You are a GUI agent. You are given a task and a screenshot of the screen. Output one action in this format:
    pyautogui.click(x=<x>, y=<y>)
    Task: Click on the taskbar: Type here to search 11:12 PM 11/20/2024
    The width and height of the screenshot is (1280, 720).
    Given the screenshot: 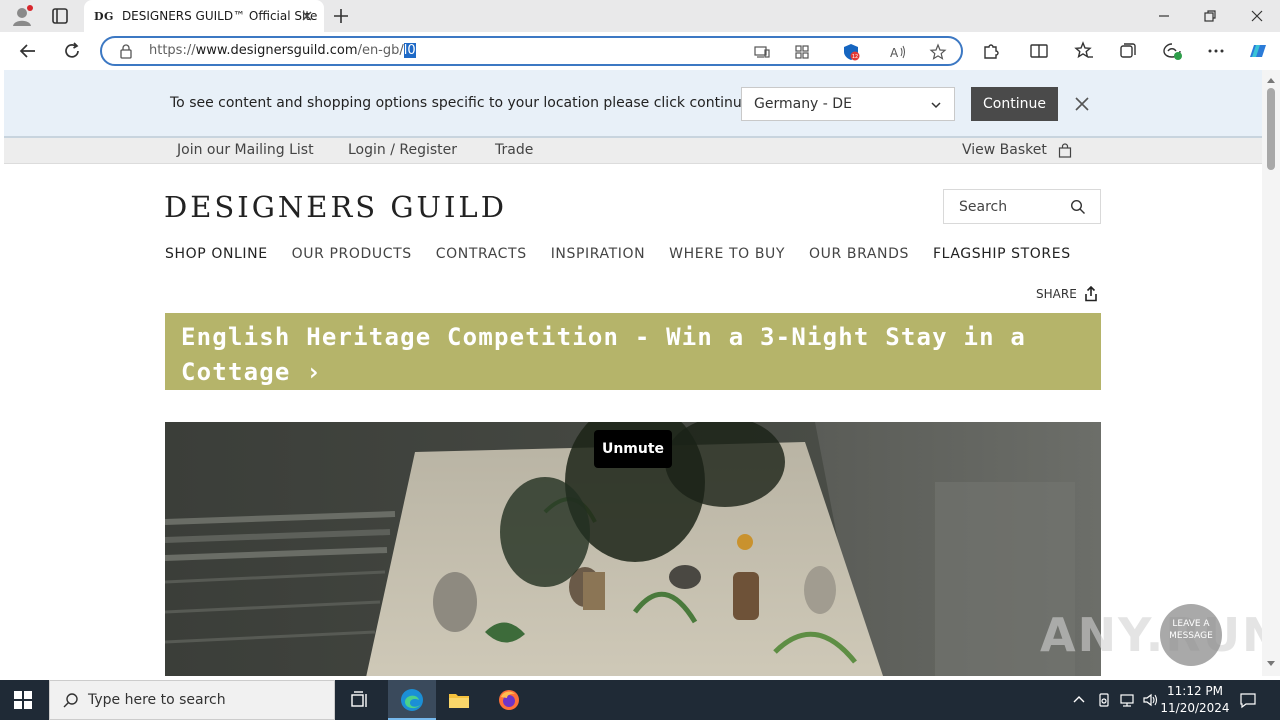 What is the action you would take?
    pyautogui.click(x=640, y=700)
    